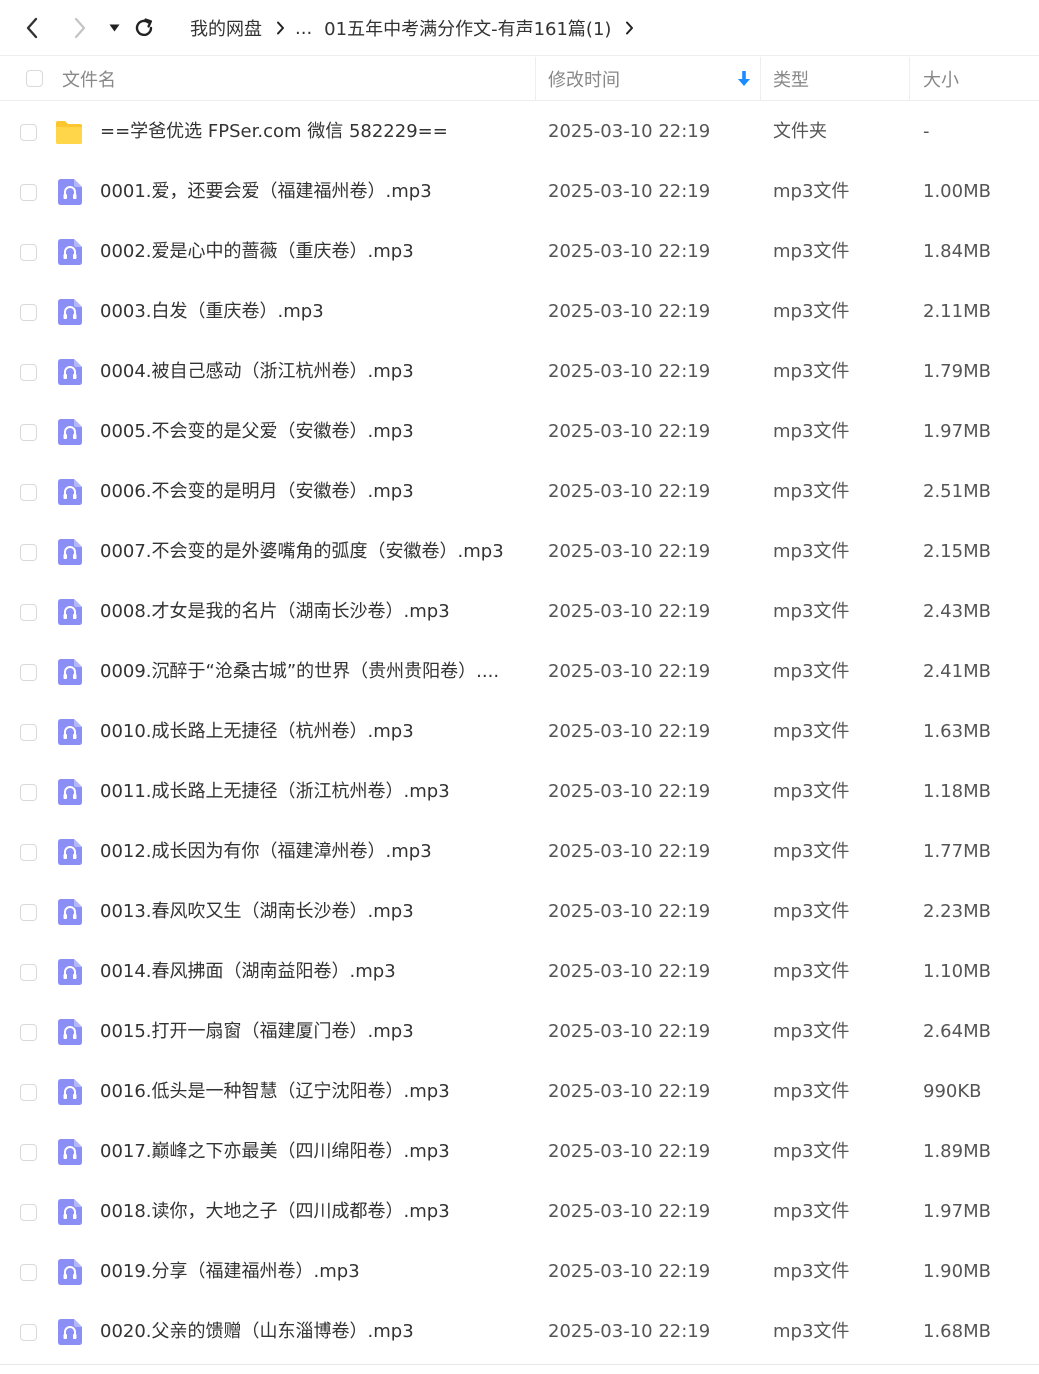 This screenshot has width=1039, height=1374. What do you see at coordinates (305, 732) in the screenshot?
I see `file-name: 0010.成长路上无捷径（杭州卷）.mp3` at bounding box center [305, 732].